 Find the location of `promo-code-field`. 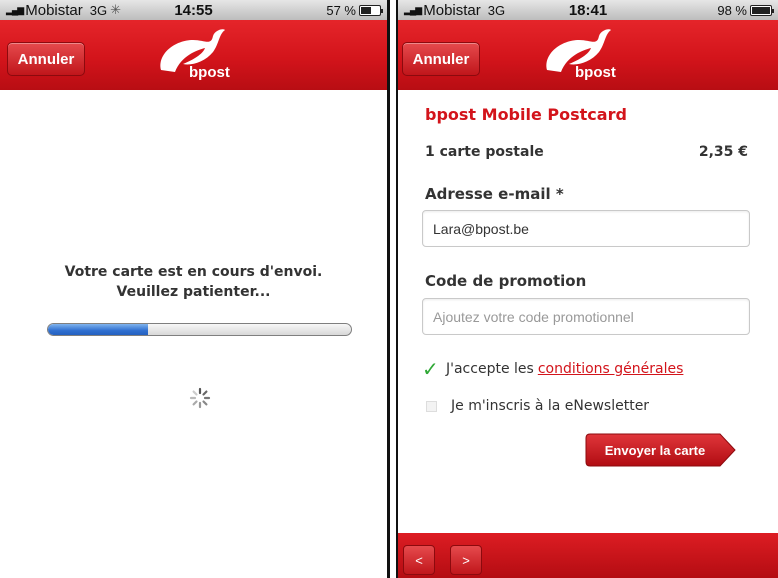

promo-code-field is located at coordinates (586, 316).